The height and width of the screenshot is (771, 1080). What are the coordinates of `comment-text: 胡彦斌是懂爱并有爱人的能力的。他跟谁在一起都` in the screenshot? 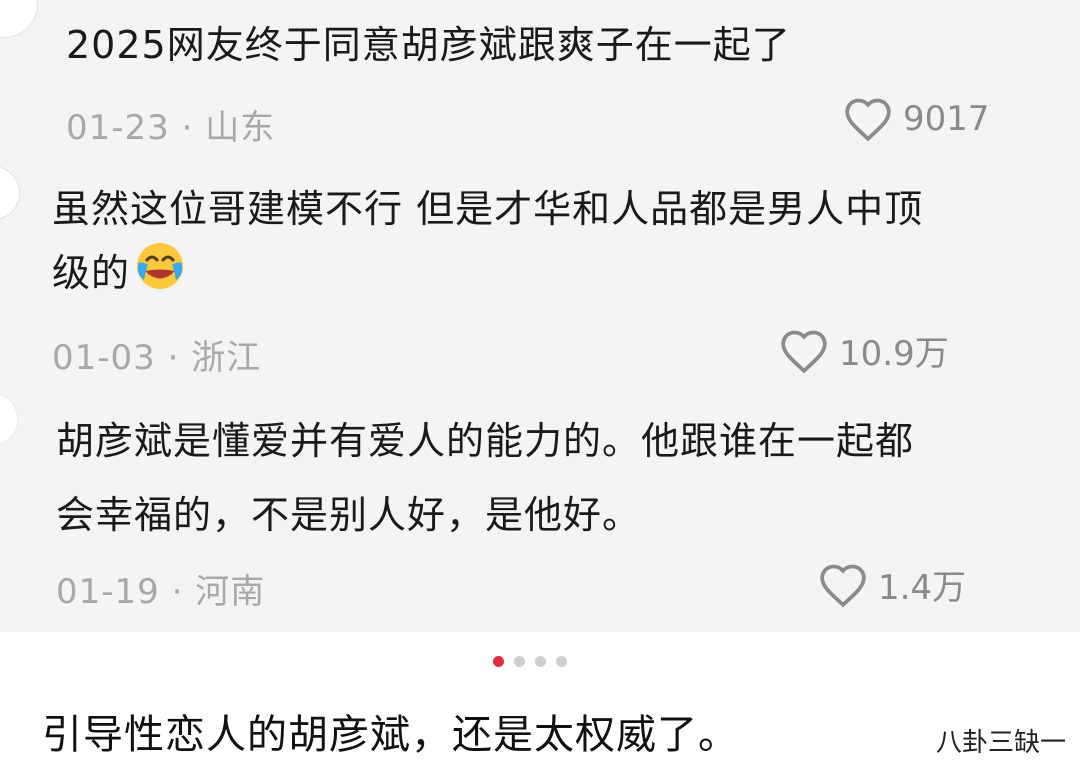 It's located at (485, 441).